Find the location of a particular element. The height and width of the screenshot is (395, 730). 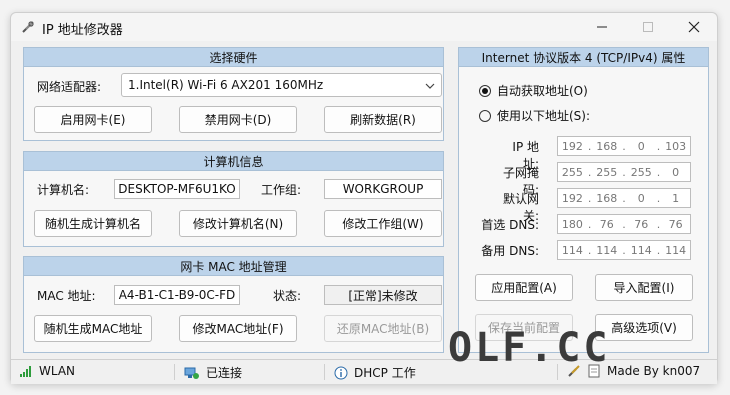

enable-adapter-button: 启用网卡(E) is located at coordinates (93, 119).